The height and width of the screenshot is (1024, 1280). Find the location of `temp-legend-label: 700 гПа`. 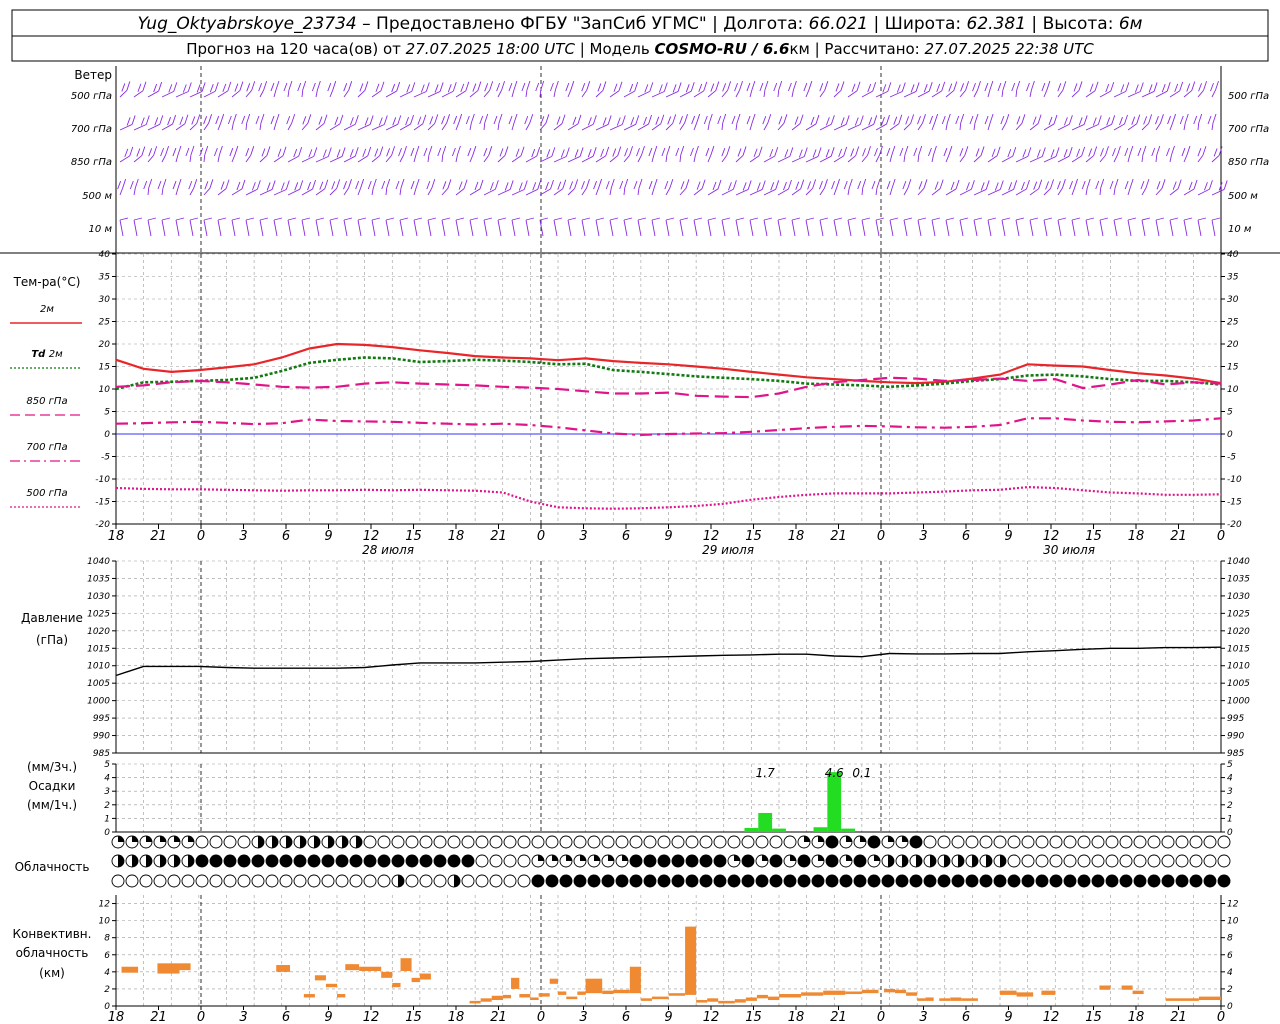

temp-legend-label: 700 гПа is located at coordinates (46, 447).